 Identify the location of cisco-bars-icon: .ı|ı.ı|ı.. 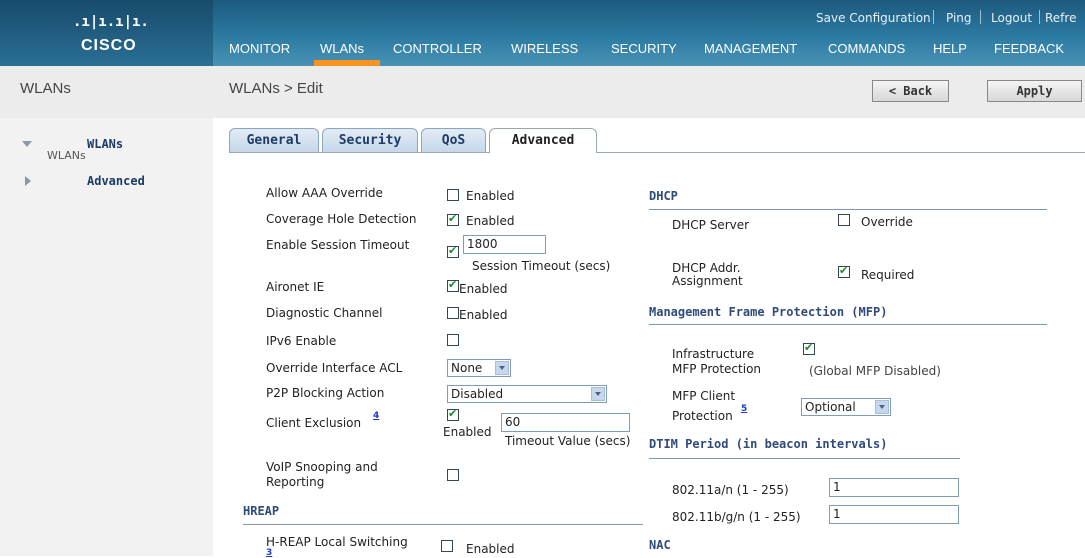
(111, 22).